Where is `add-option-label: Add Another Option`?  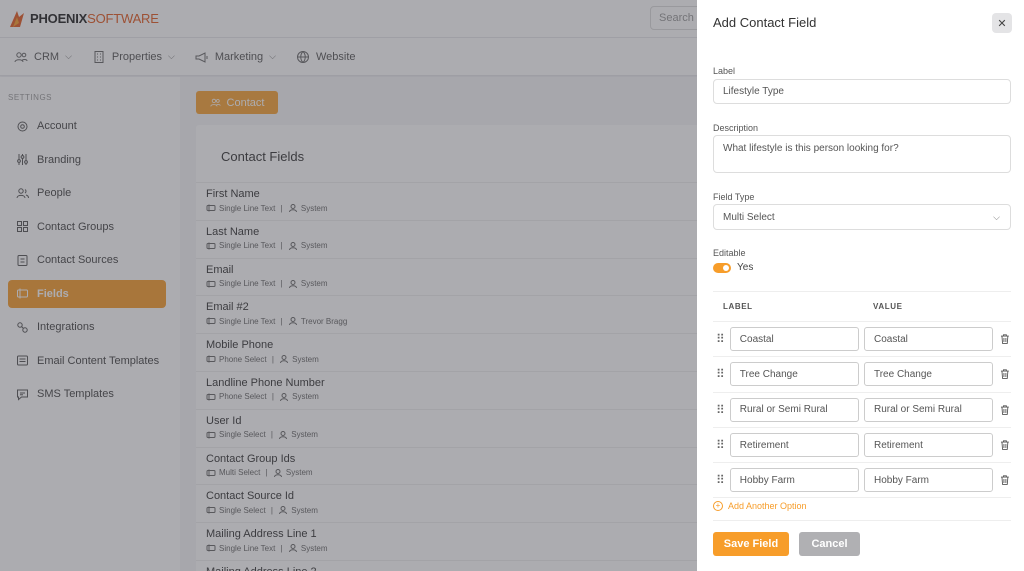 add-option-label: Add Another Option is located at coordinates (767, 506).